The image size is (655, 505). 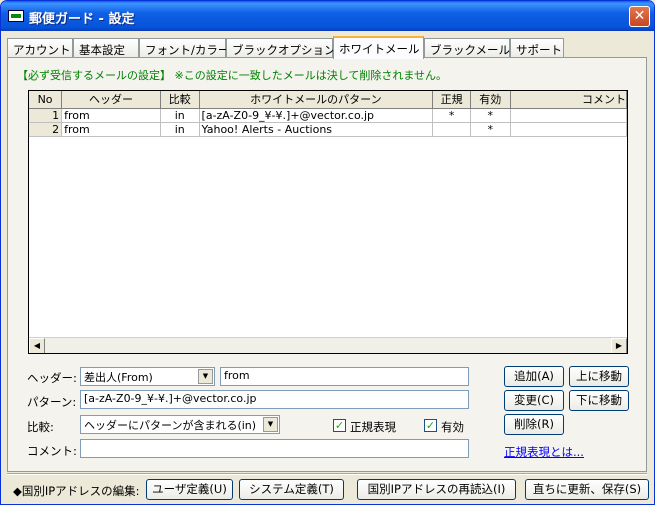 I want to click on close-icon: ✕, so click(x=639, y=16).